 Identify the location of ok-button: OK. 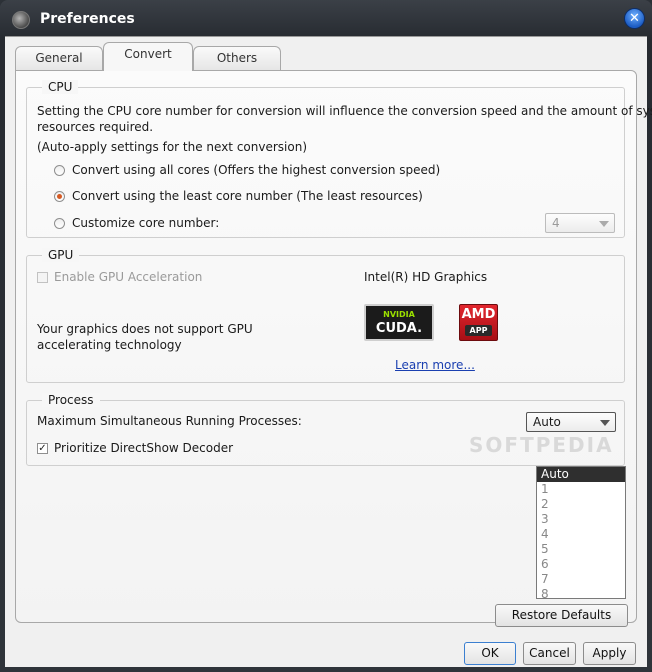
(490, 653).